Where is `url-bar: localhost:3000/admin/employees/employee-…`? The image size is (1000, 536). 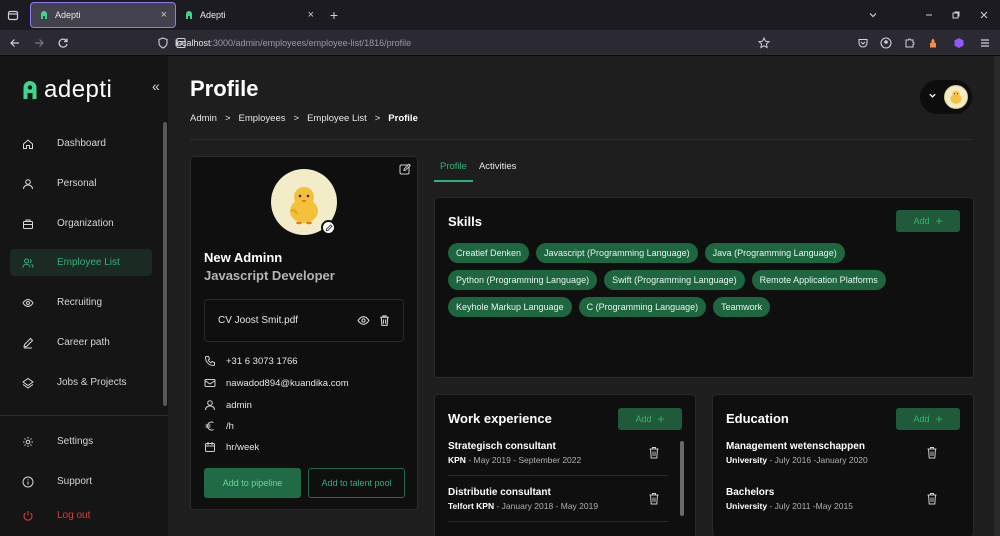 url-bar: localhost:3000/admin/employees/employee-… is located at coordinates (490, 43).